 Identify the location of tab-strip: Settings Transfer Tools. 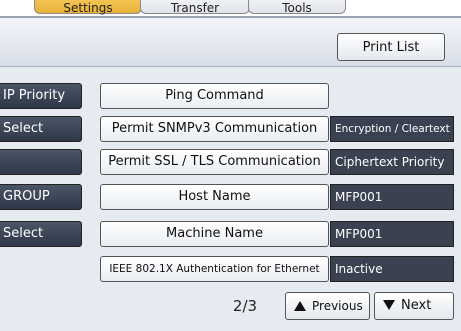
(230, 9).